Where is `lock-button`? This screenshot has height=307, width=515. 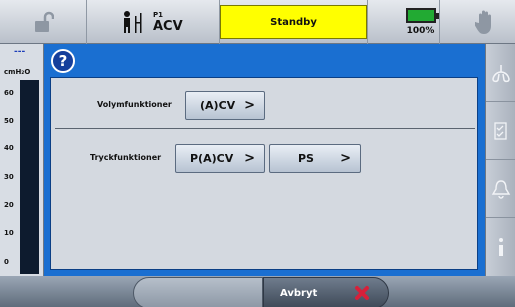
lock-button is located at coordinates (43, 22).